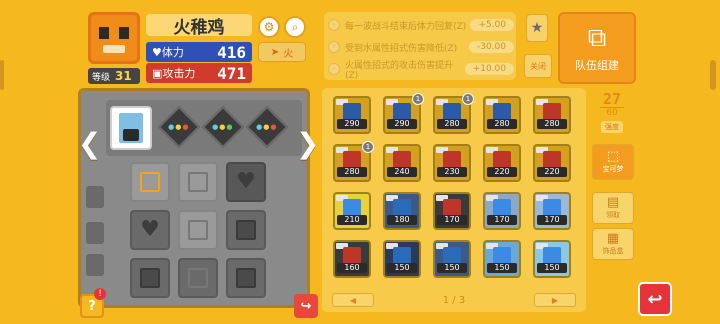 The image size is (720, 324). What do you see at coordinates (613, 169) in the screenshot?
I see `pokemon-button-label: 宝可梦` at bounding box center [613, 169].